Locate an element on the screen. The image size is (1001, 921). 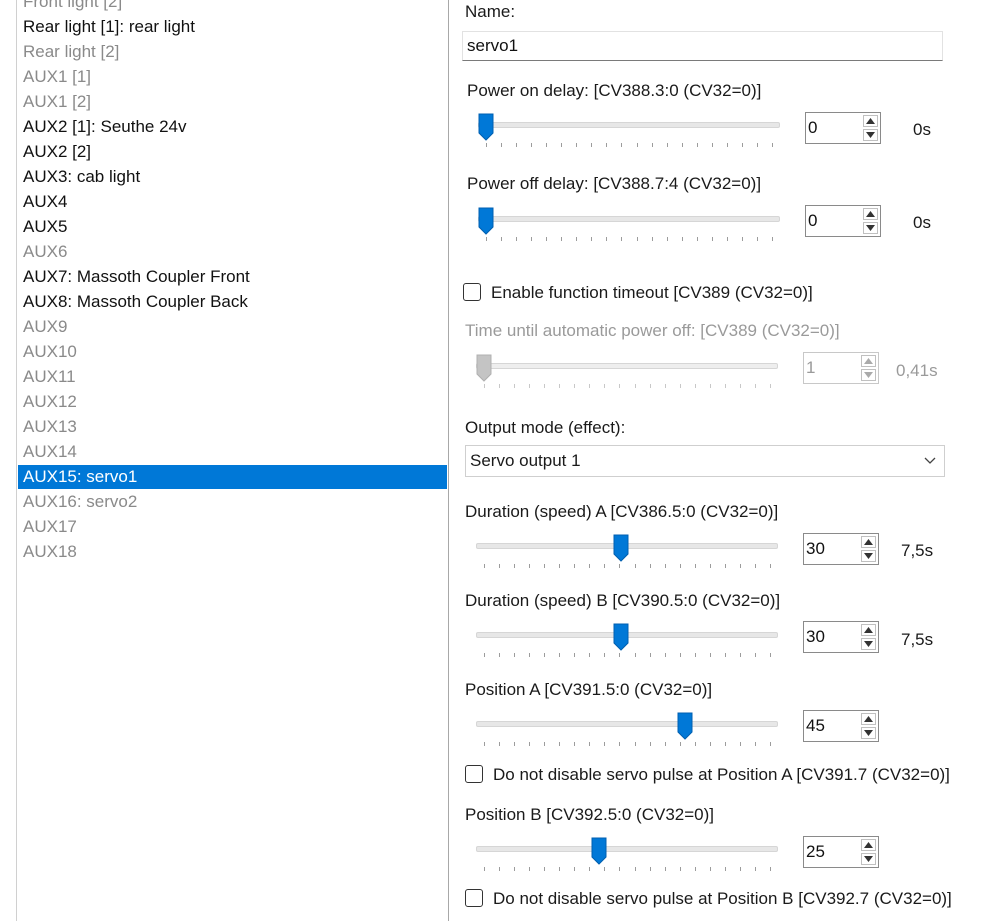
no-disable-pulse-b-checkbox is located at coordinates (474, 898).